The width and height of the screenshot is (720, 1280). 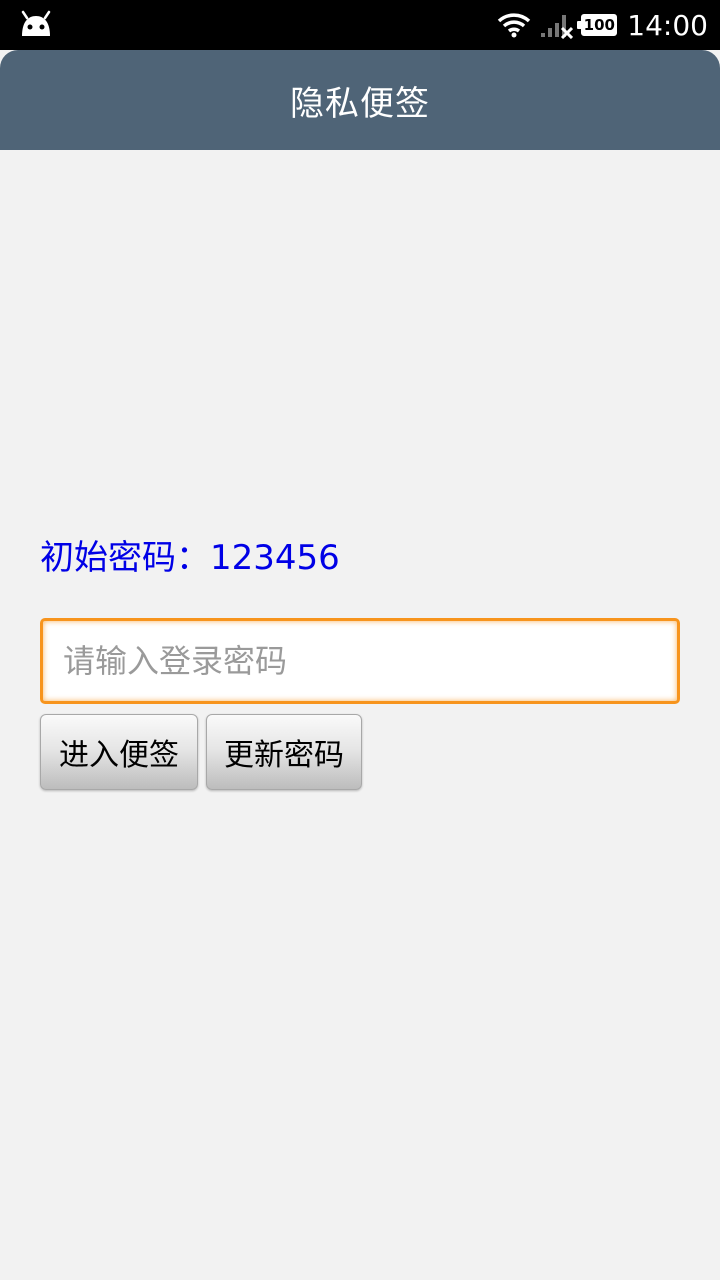 I want to click on android-icon, so click(x=36, y=23).